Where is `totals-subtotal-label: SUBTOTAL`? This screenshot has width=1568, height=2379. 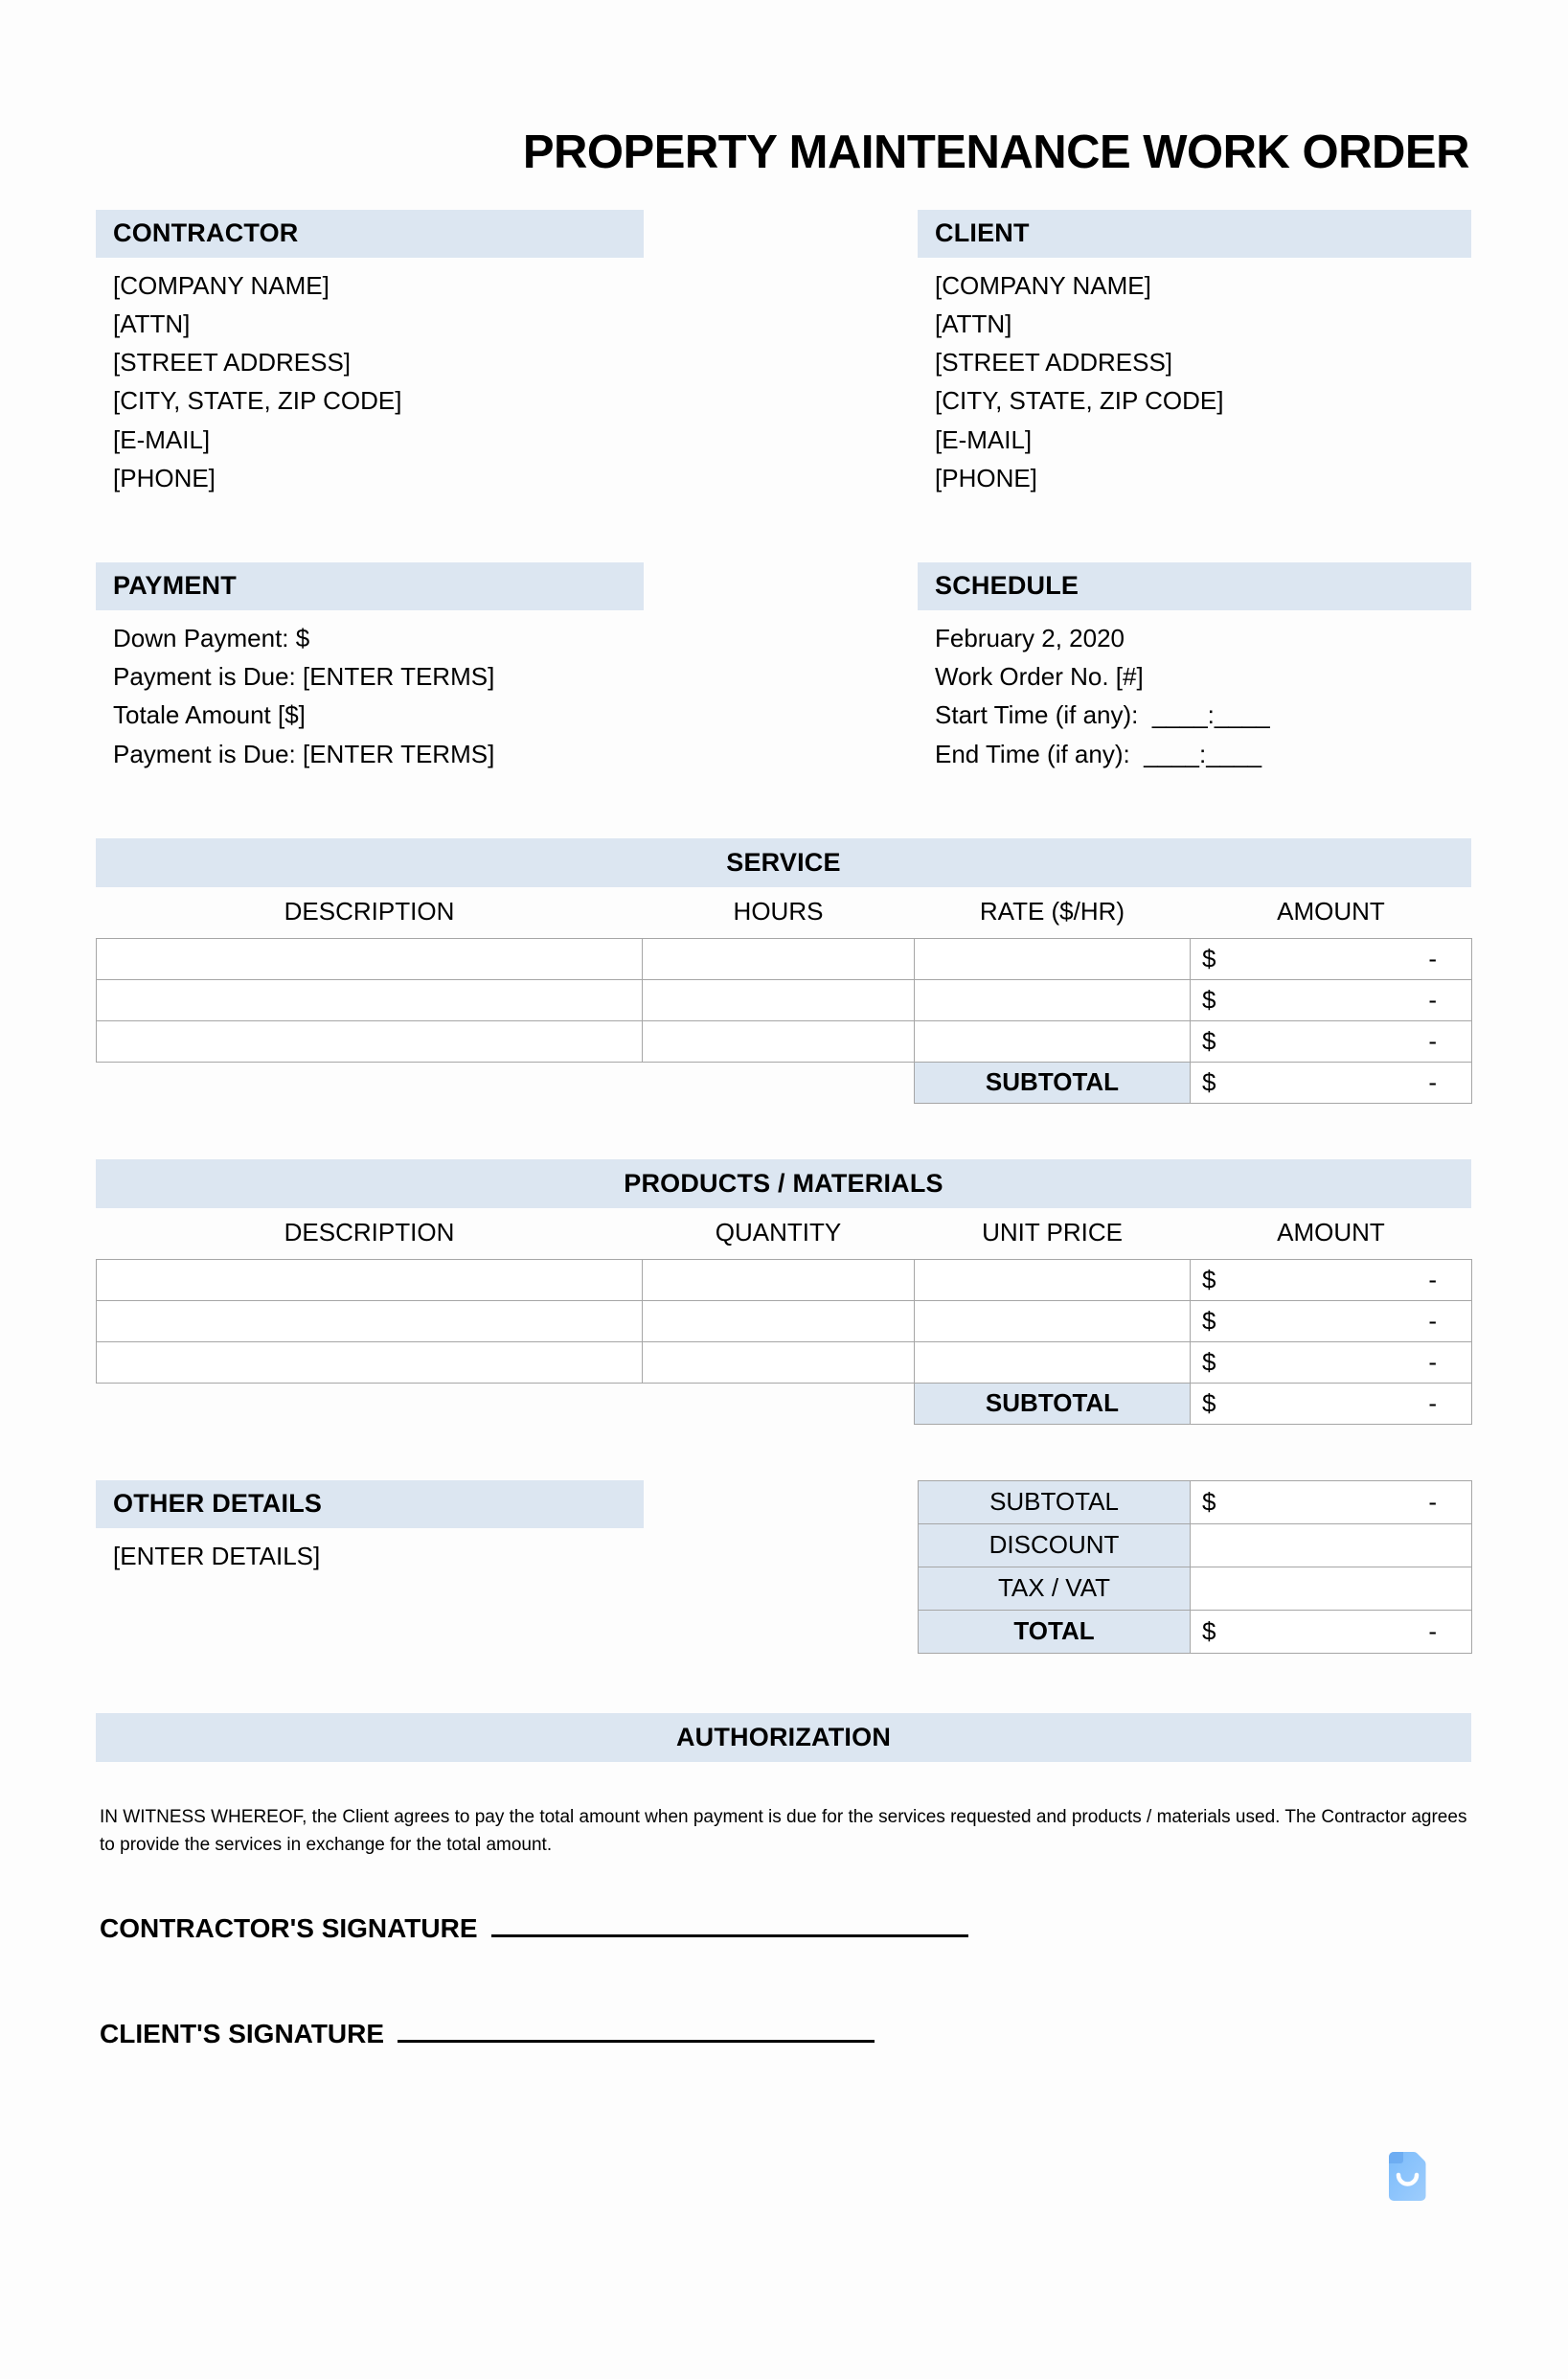
totals-subtotal-label: SUBTOTAL is located at coordinates (1054, 1501).